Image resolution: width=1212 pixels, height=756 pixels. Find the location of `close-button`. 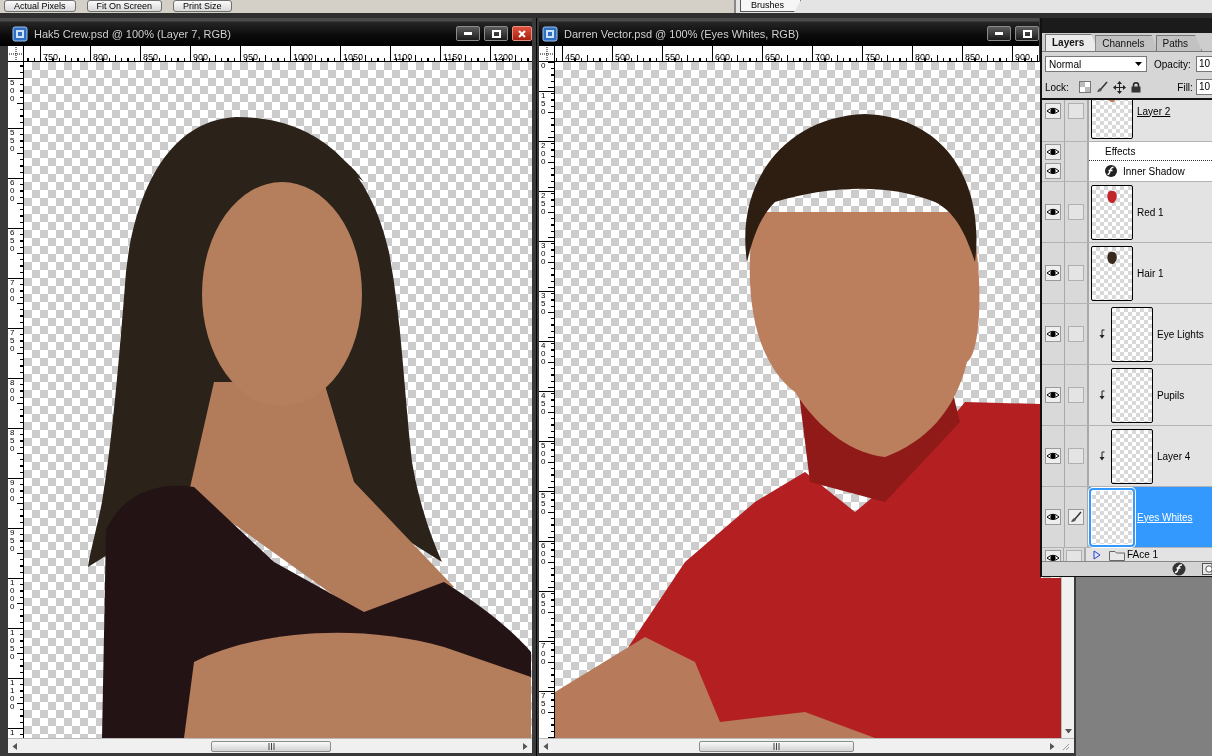

close-button is located at coordinates (522, 33).